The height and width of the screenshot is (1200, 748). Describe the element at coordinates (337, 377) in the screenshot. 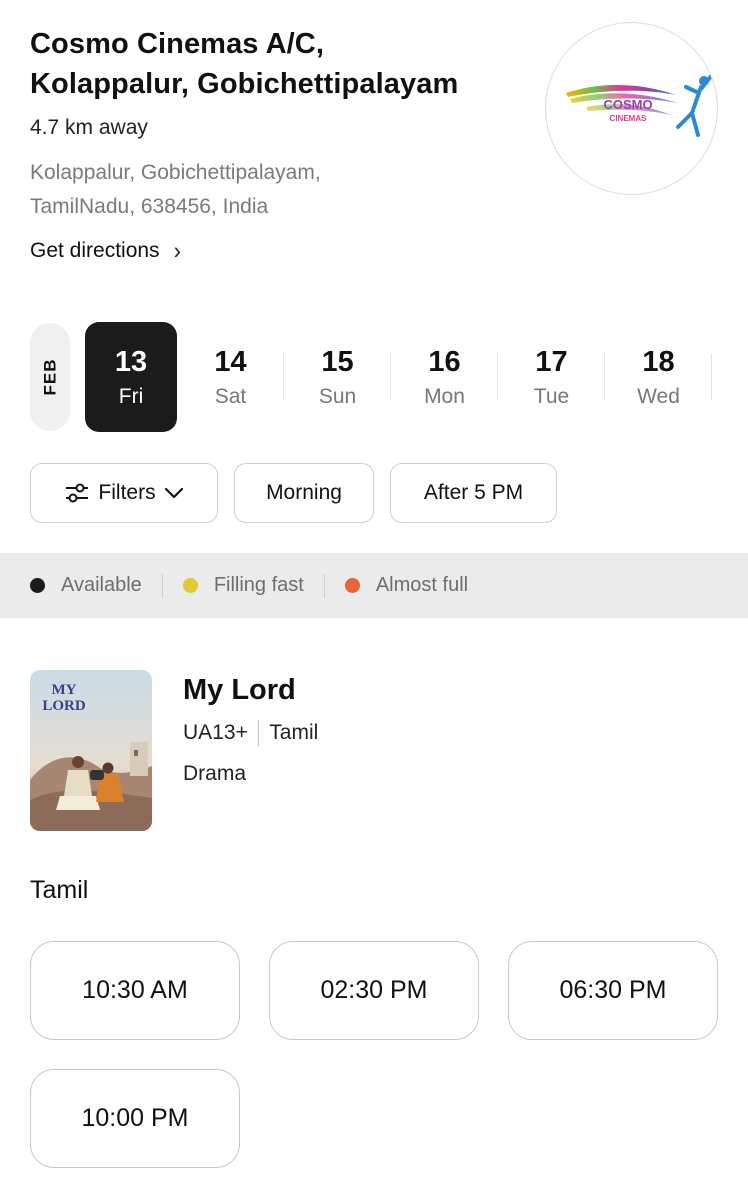

I see `date-item-15: 15 Sun` at that location.